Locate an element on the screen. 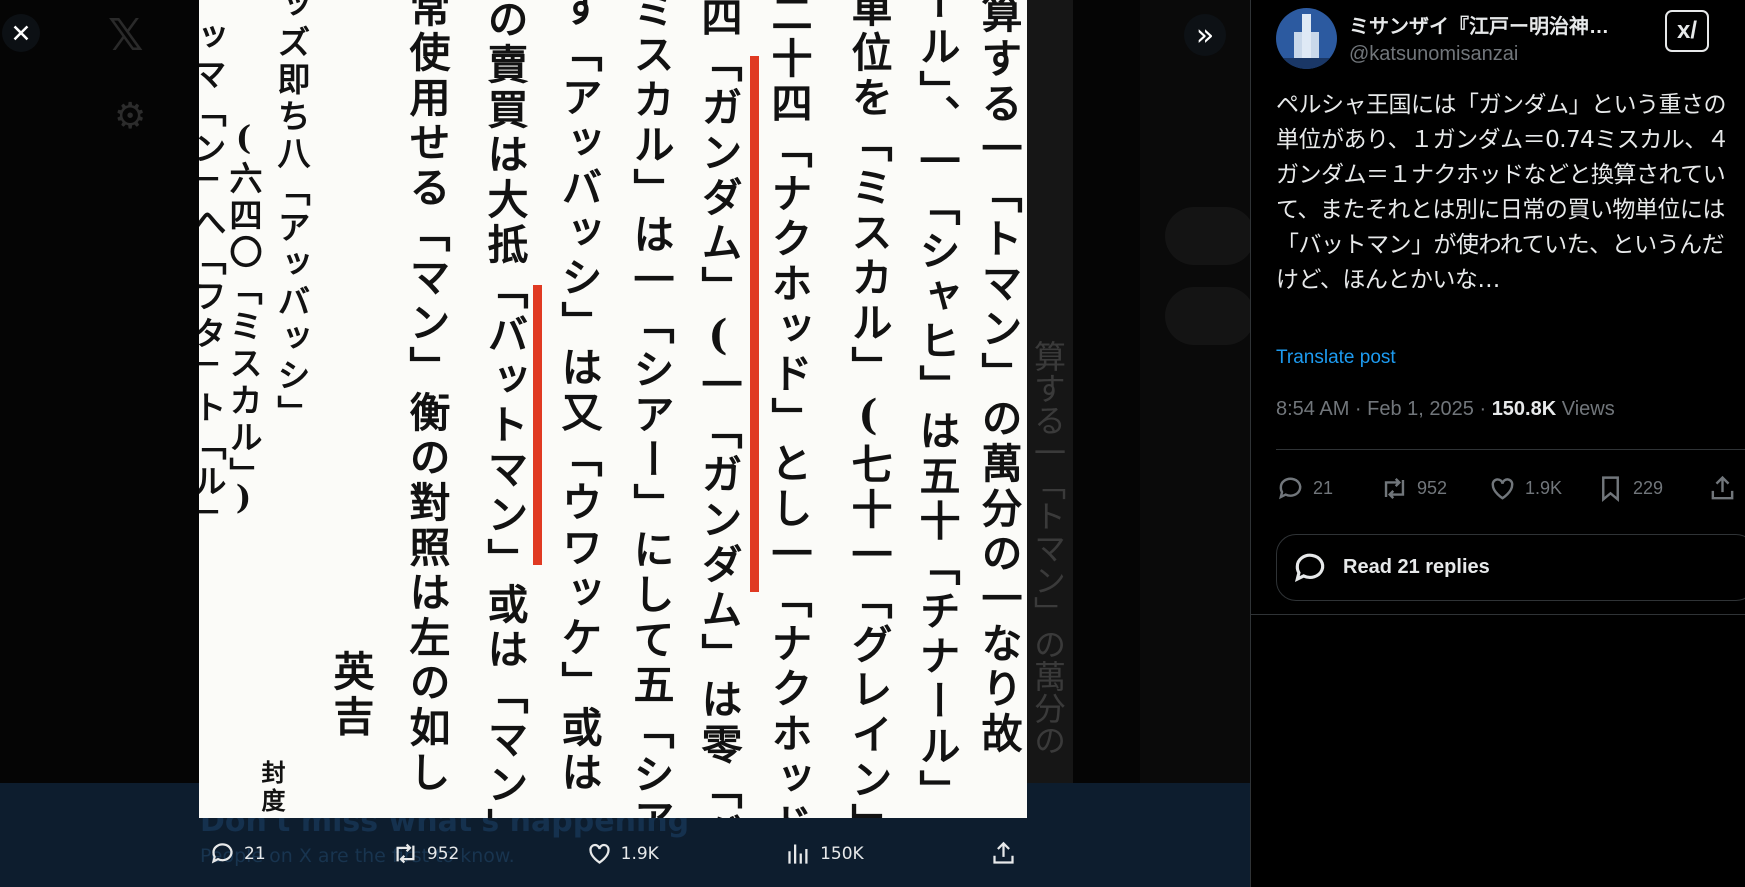  speech-bubble-icon is located at coordinates (1309, 567).